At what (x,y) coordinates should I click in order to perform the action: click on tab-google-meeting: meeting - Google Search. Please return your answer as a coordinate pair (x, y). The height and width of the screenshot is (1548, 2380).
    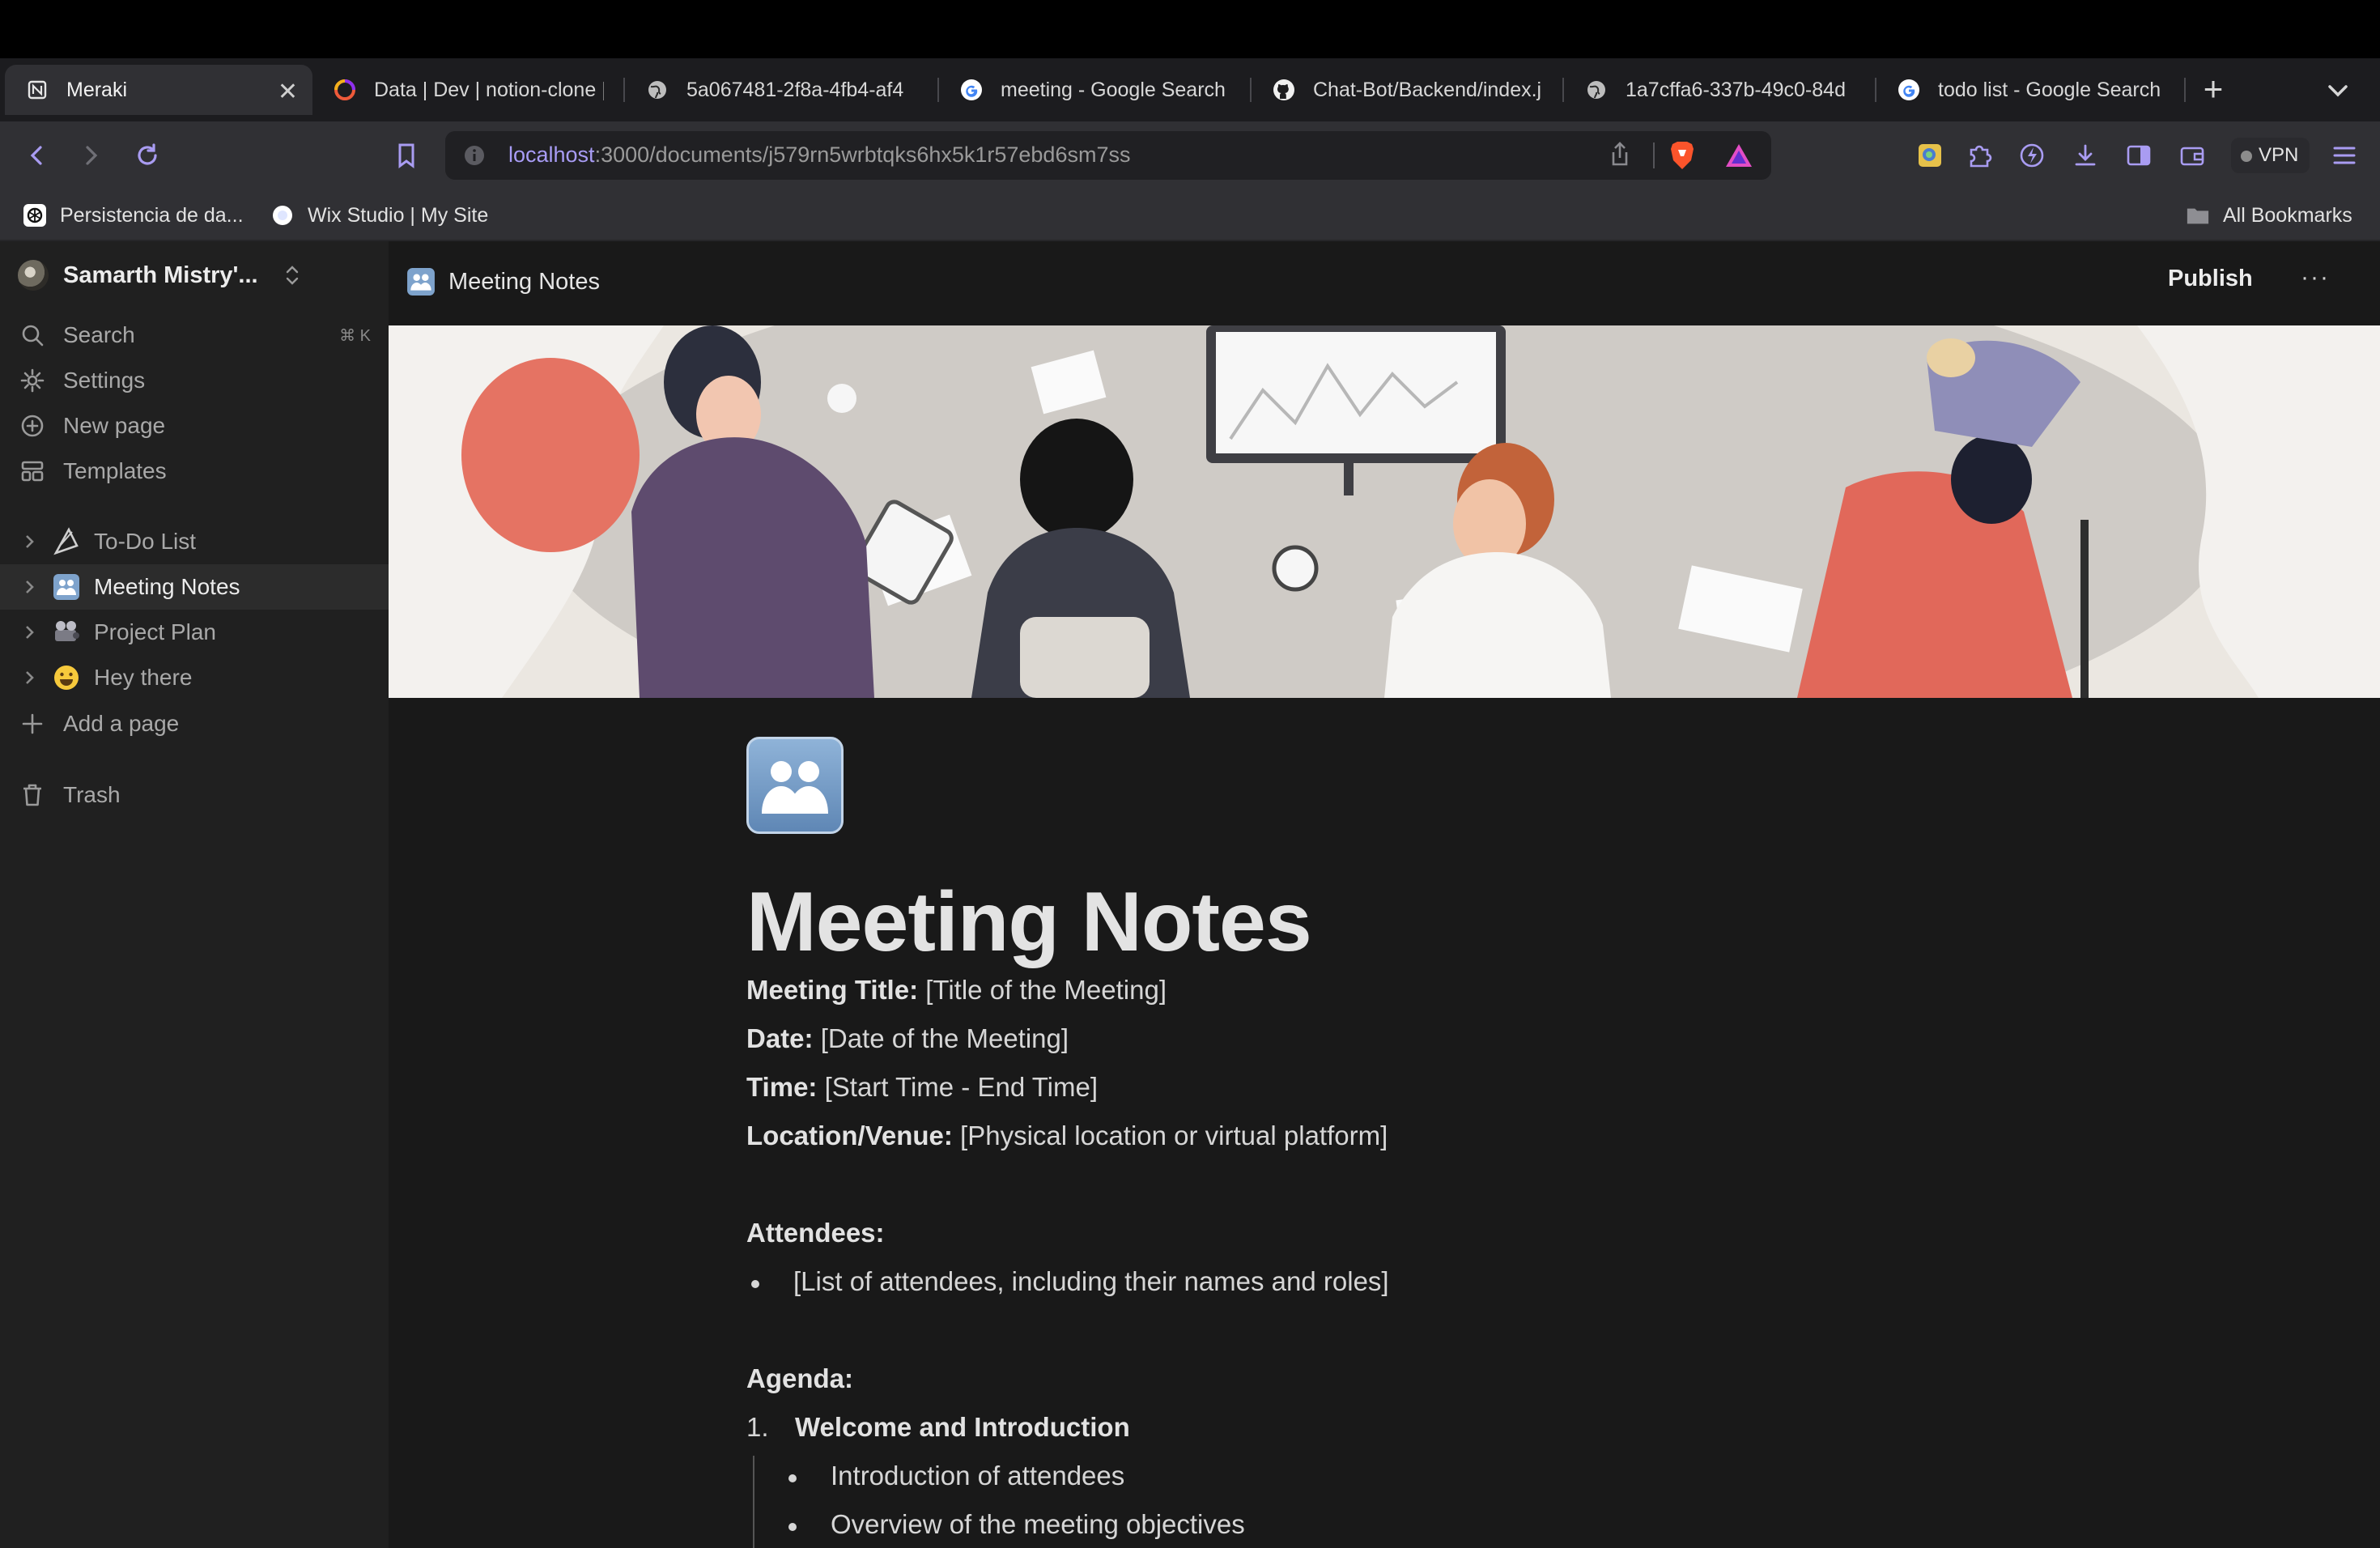
    Looking at the image, I should click on (1093, 90).